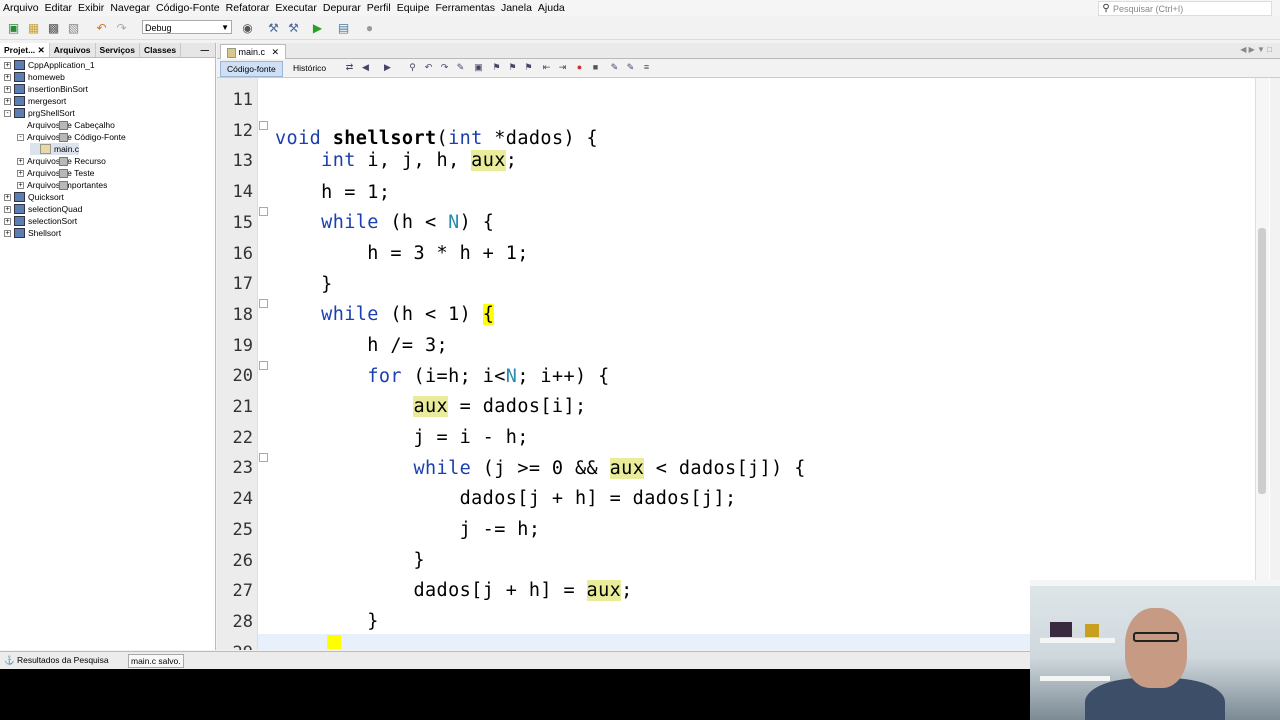 The width and height of the screenshot is (1280, 720). What do you see at coordinates (551, 8) in the screenshot?
I see `menu-ajuda: Ajuda` at bounding box center [551, 8].